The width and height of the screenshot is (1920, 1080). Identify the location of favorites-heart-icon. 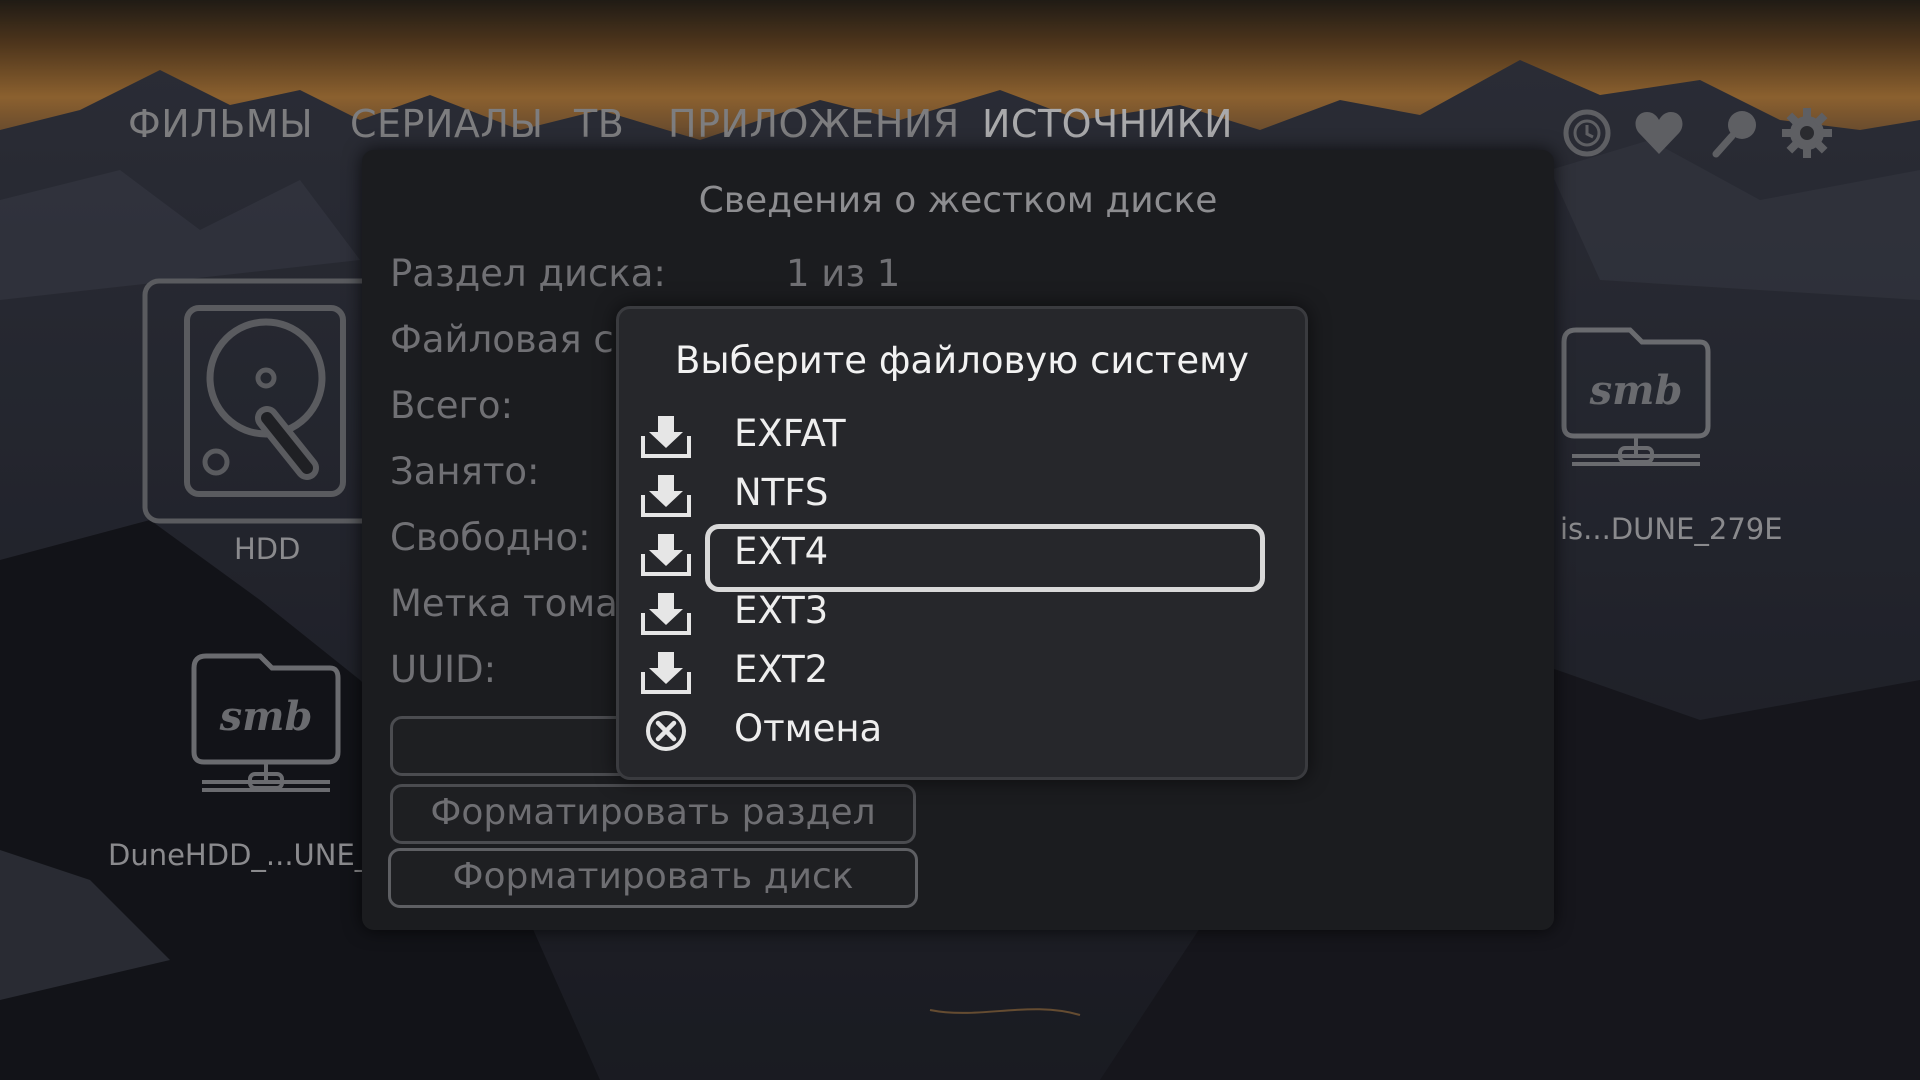
(1659, 133).